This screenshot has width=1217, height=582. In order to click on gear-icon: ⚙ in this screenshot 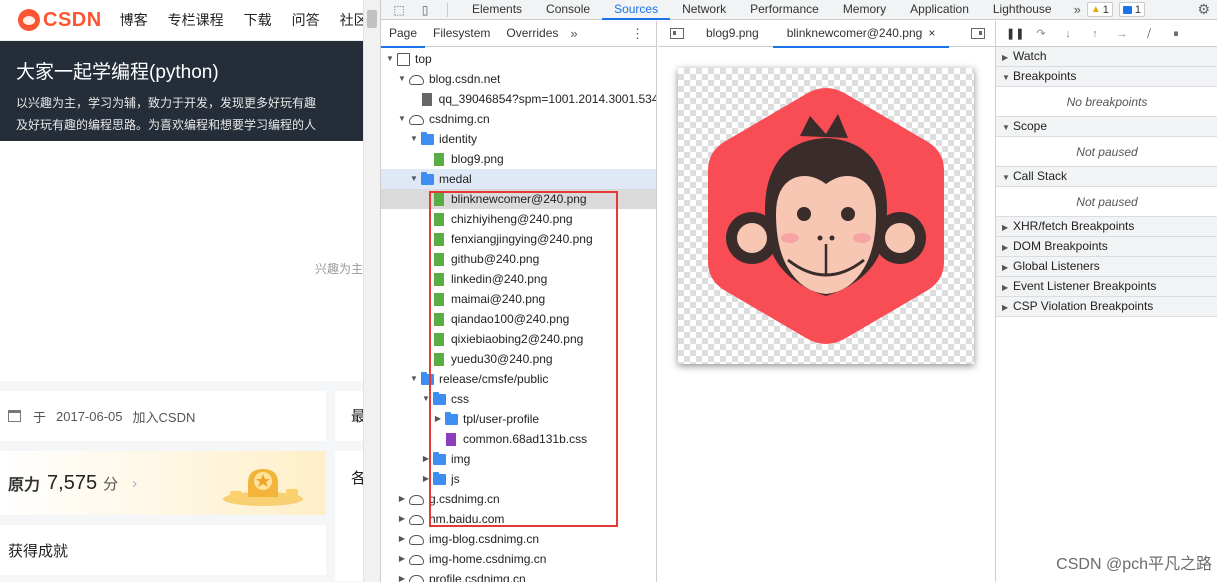, I will do `click(1203, 9)`.